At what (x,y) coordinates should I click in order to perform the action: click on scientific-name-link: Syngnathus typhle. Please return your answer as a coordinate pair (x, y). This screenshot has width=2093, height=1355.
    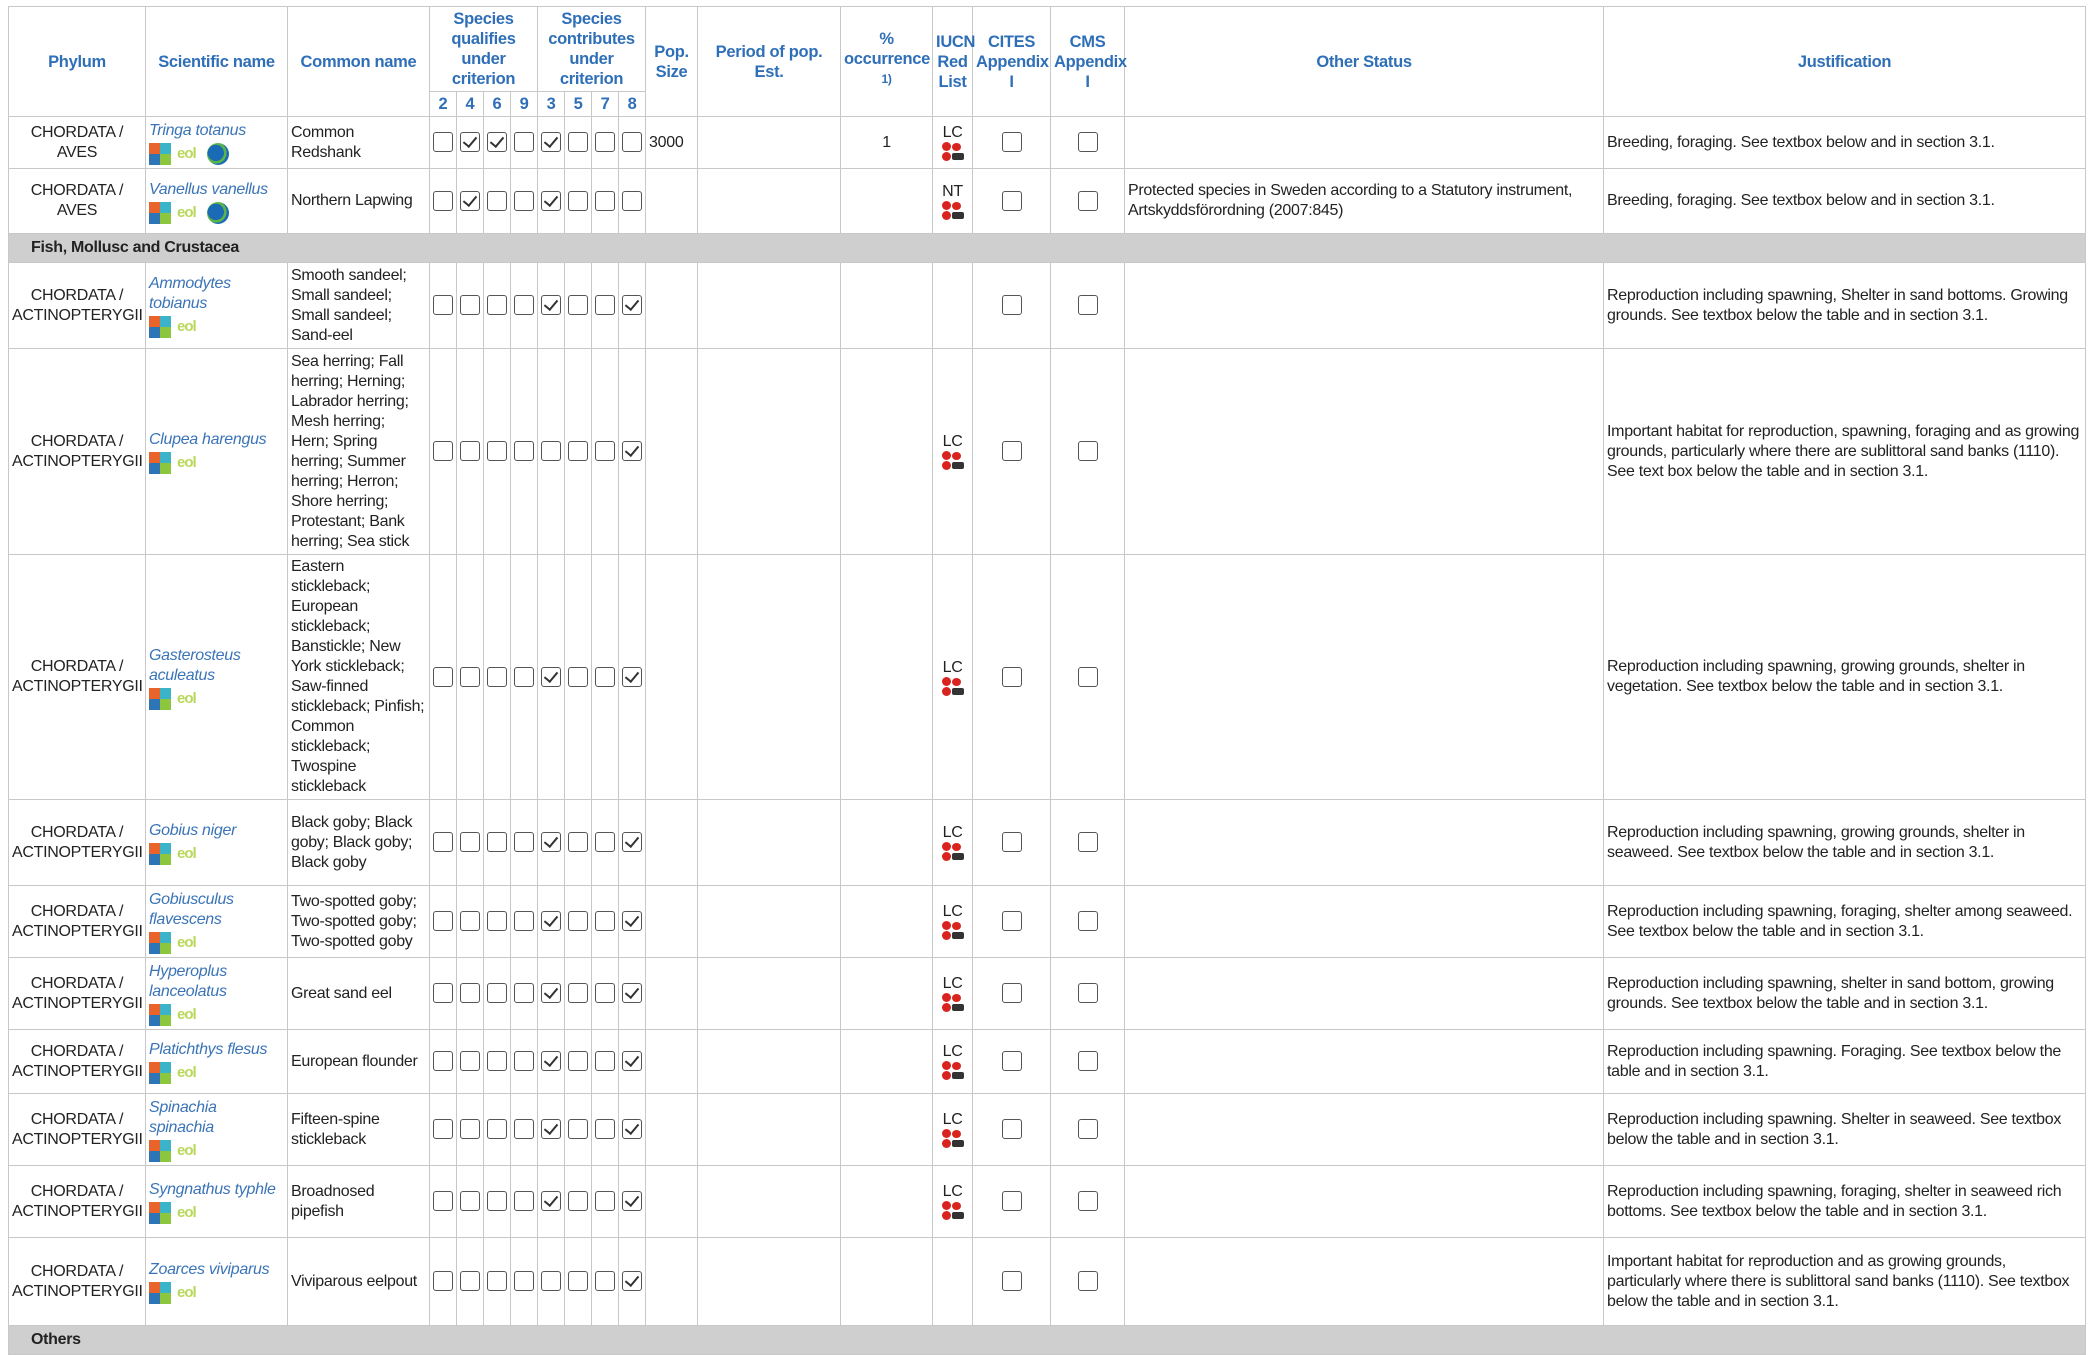
    Looking at the image, I should click on (216, 1190).